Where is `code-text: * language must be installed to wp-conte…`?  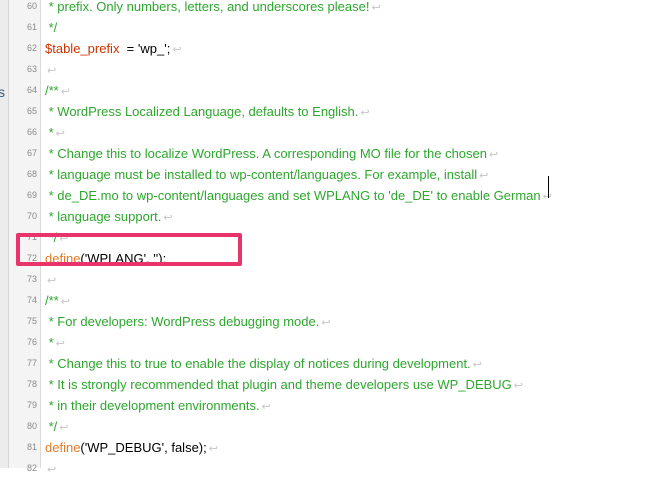
code-text: * language must be installed to wp-conte… is located at coordinates (267, 175).